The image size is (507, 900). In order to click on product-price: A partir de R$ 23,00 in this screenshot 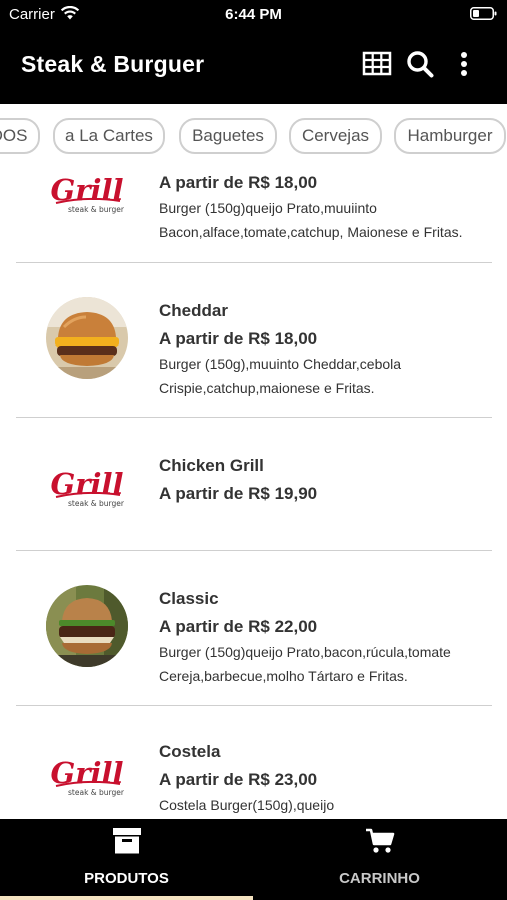, I will do `click(238, 779)`.